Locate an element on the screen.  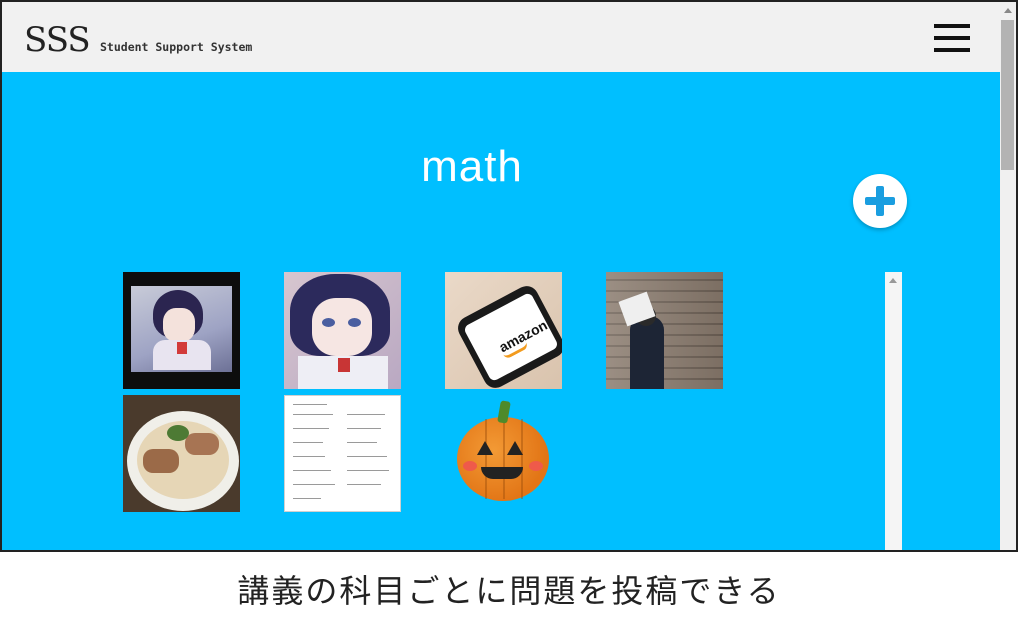
hamburger-menu-icon is located at coordinates (953, 38).